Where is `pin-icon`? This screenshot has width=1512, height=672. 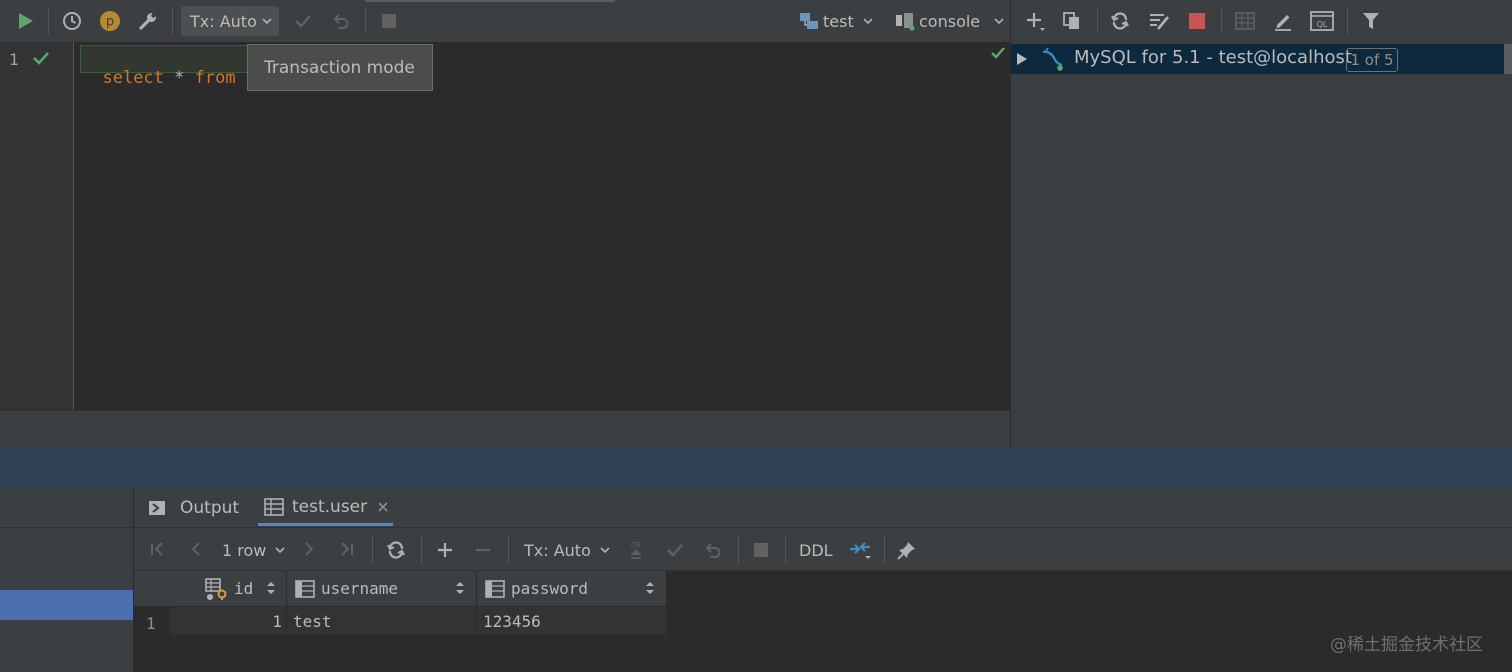
pin-icon is located at coordinates (907, 550).